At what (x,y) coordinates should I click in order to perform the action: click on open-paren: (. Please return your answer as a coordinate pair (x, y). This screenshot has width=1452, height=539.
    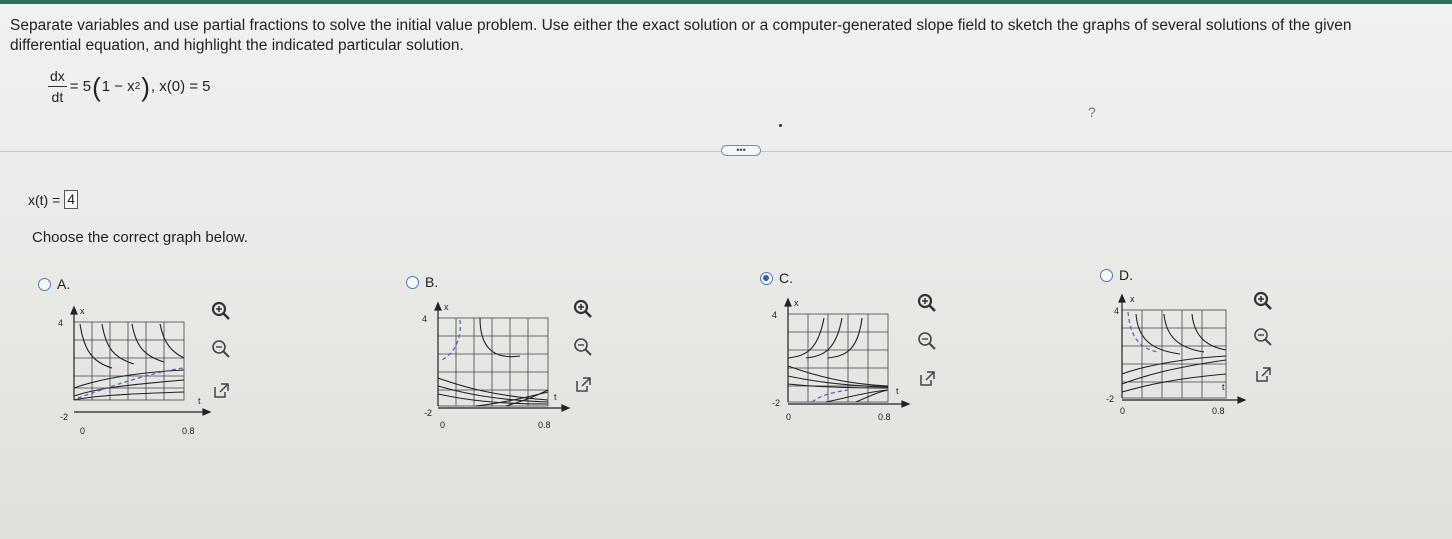
    Looking at the image, I should click on (96, 86).